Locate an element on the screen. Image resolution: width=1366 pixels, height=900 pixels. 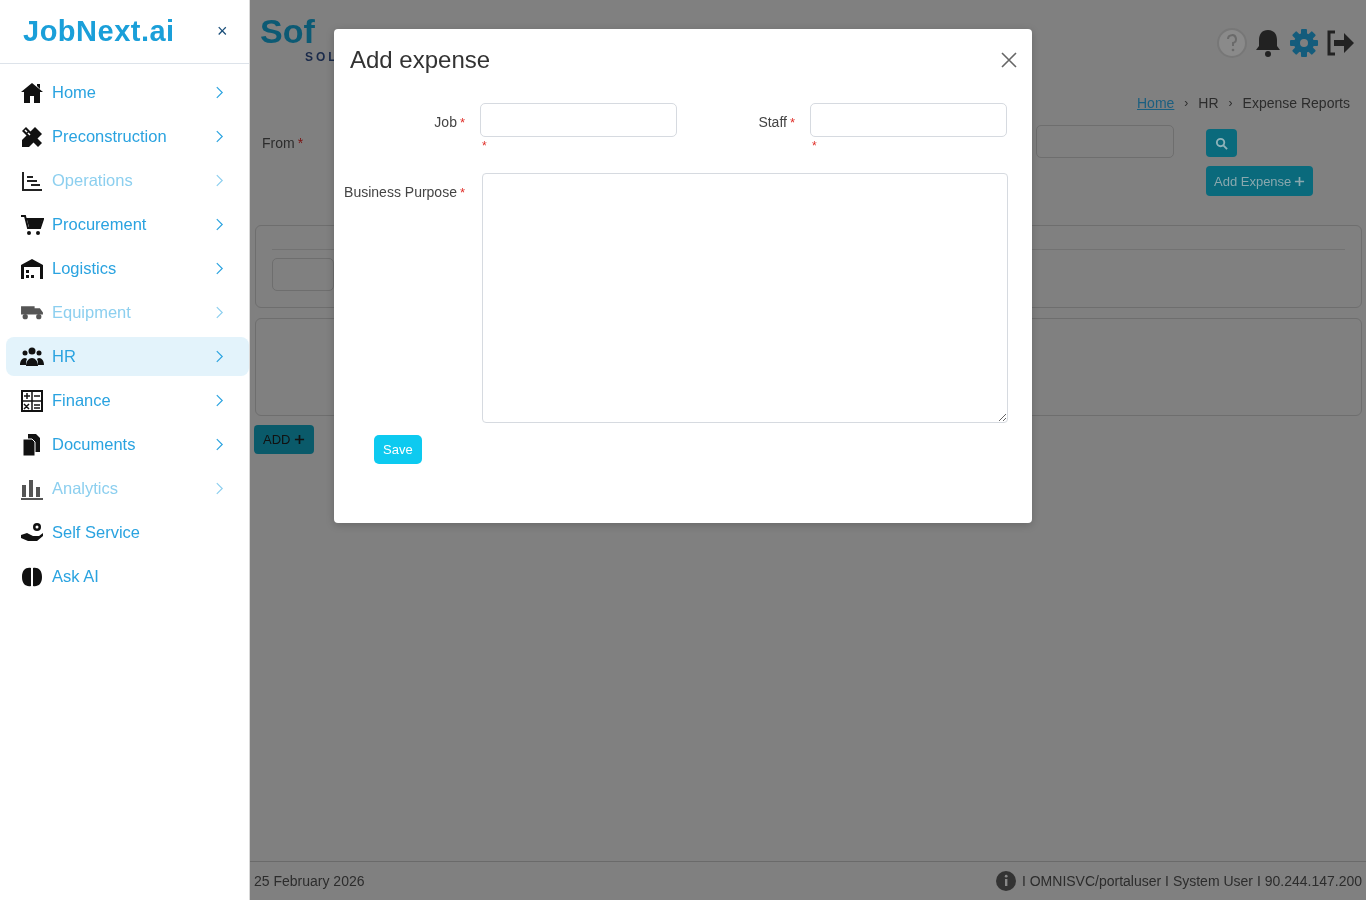
sidebar-item: Finance is located at coordinates (127, 400).